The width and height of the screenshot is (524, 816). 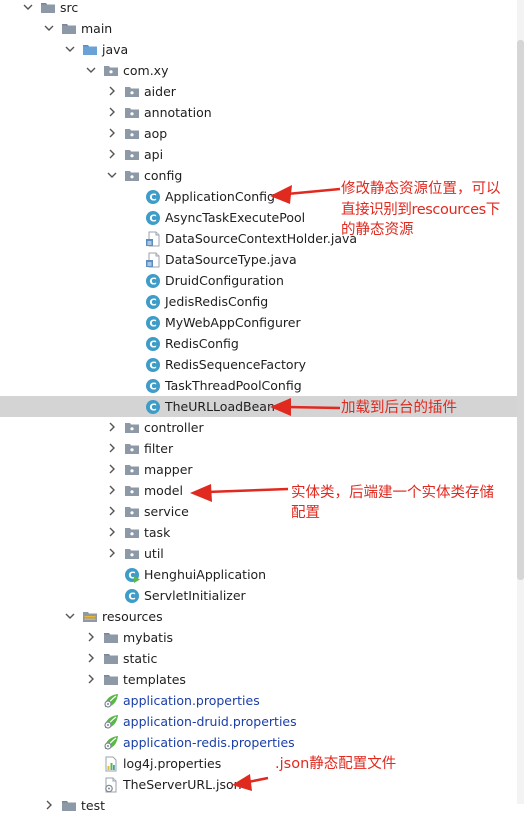 I want to click on tree-item-label: static, so click(x=140, y=658).